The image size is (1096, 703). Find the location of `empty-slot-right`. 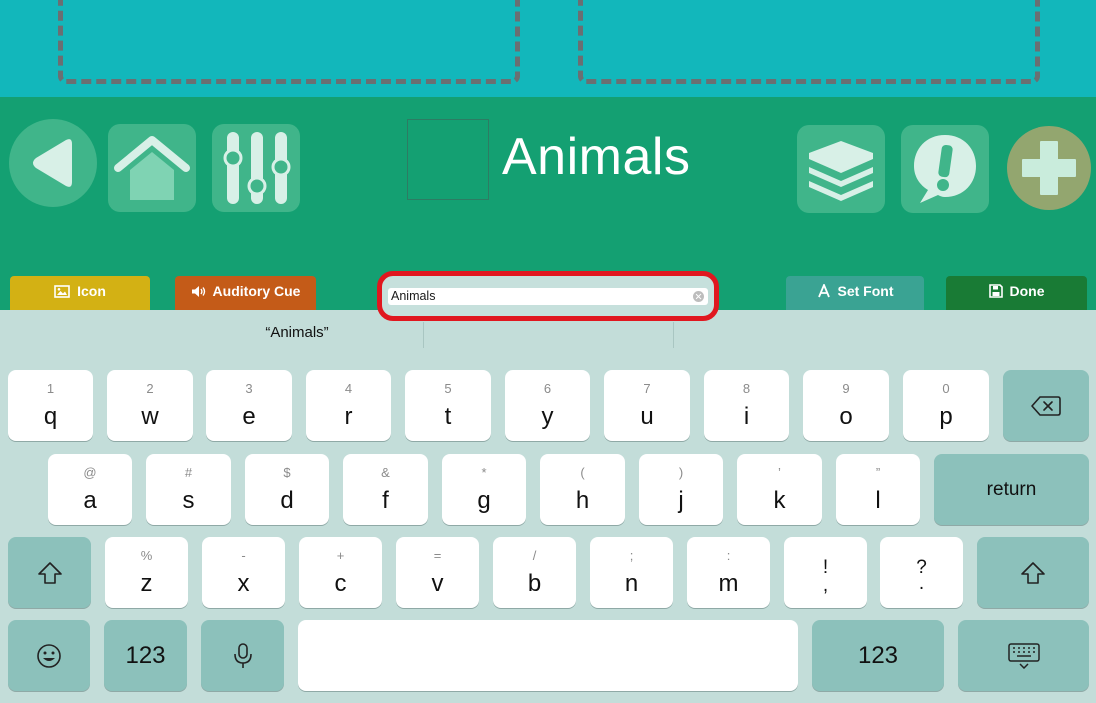

empty-slot-right is located at coordinates (809, 42).